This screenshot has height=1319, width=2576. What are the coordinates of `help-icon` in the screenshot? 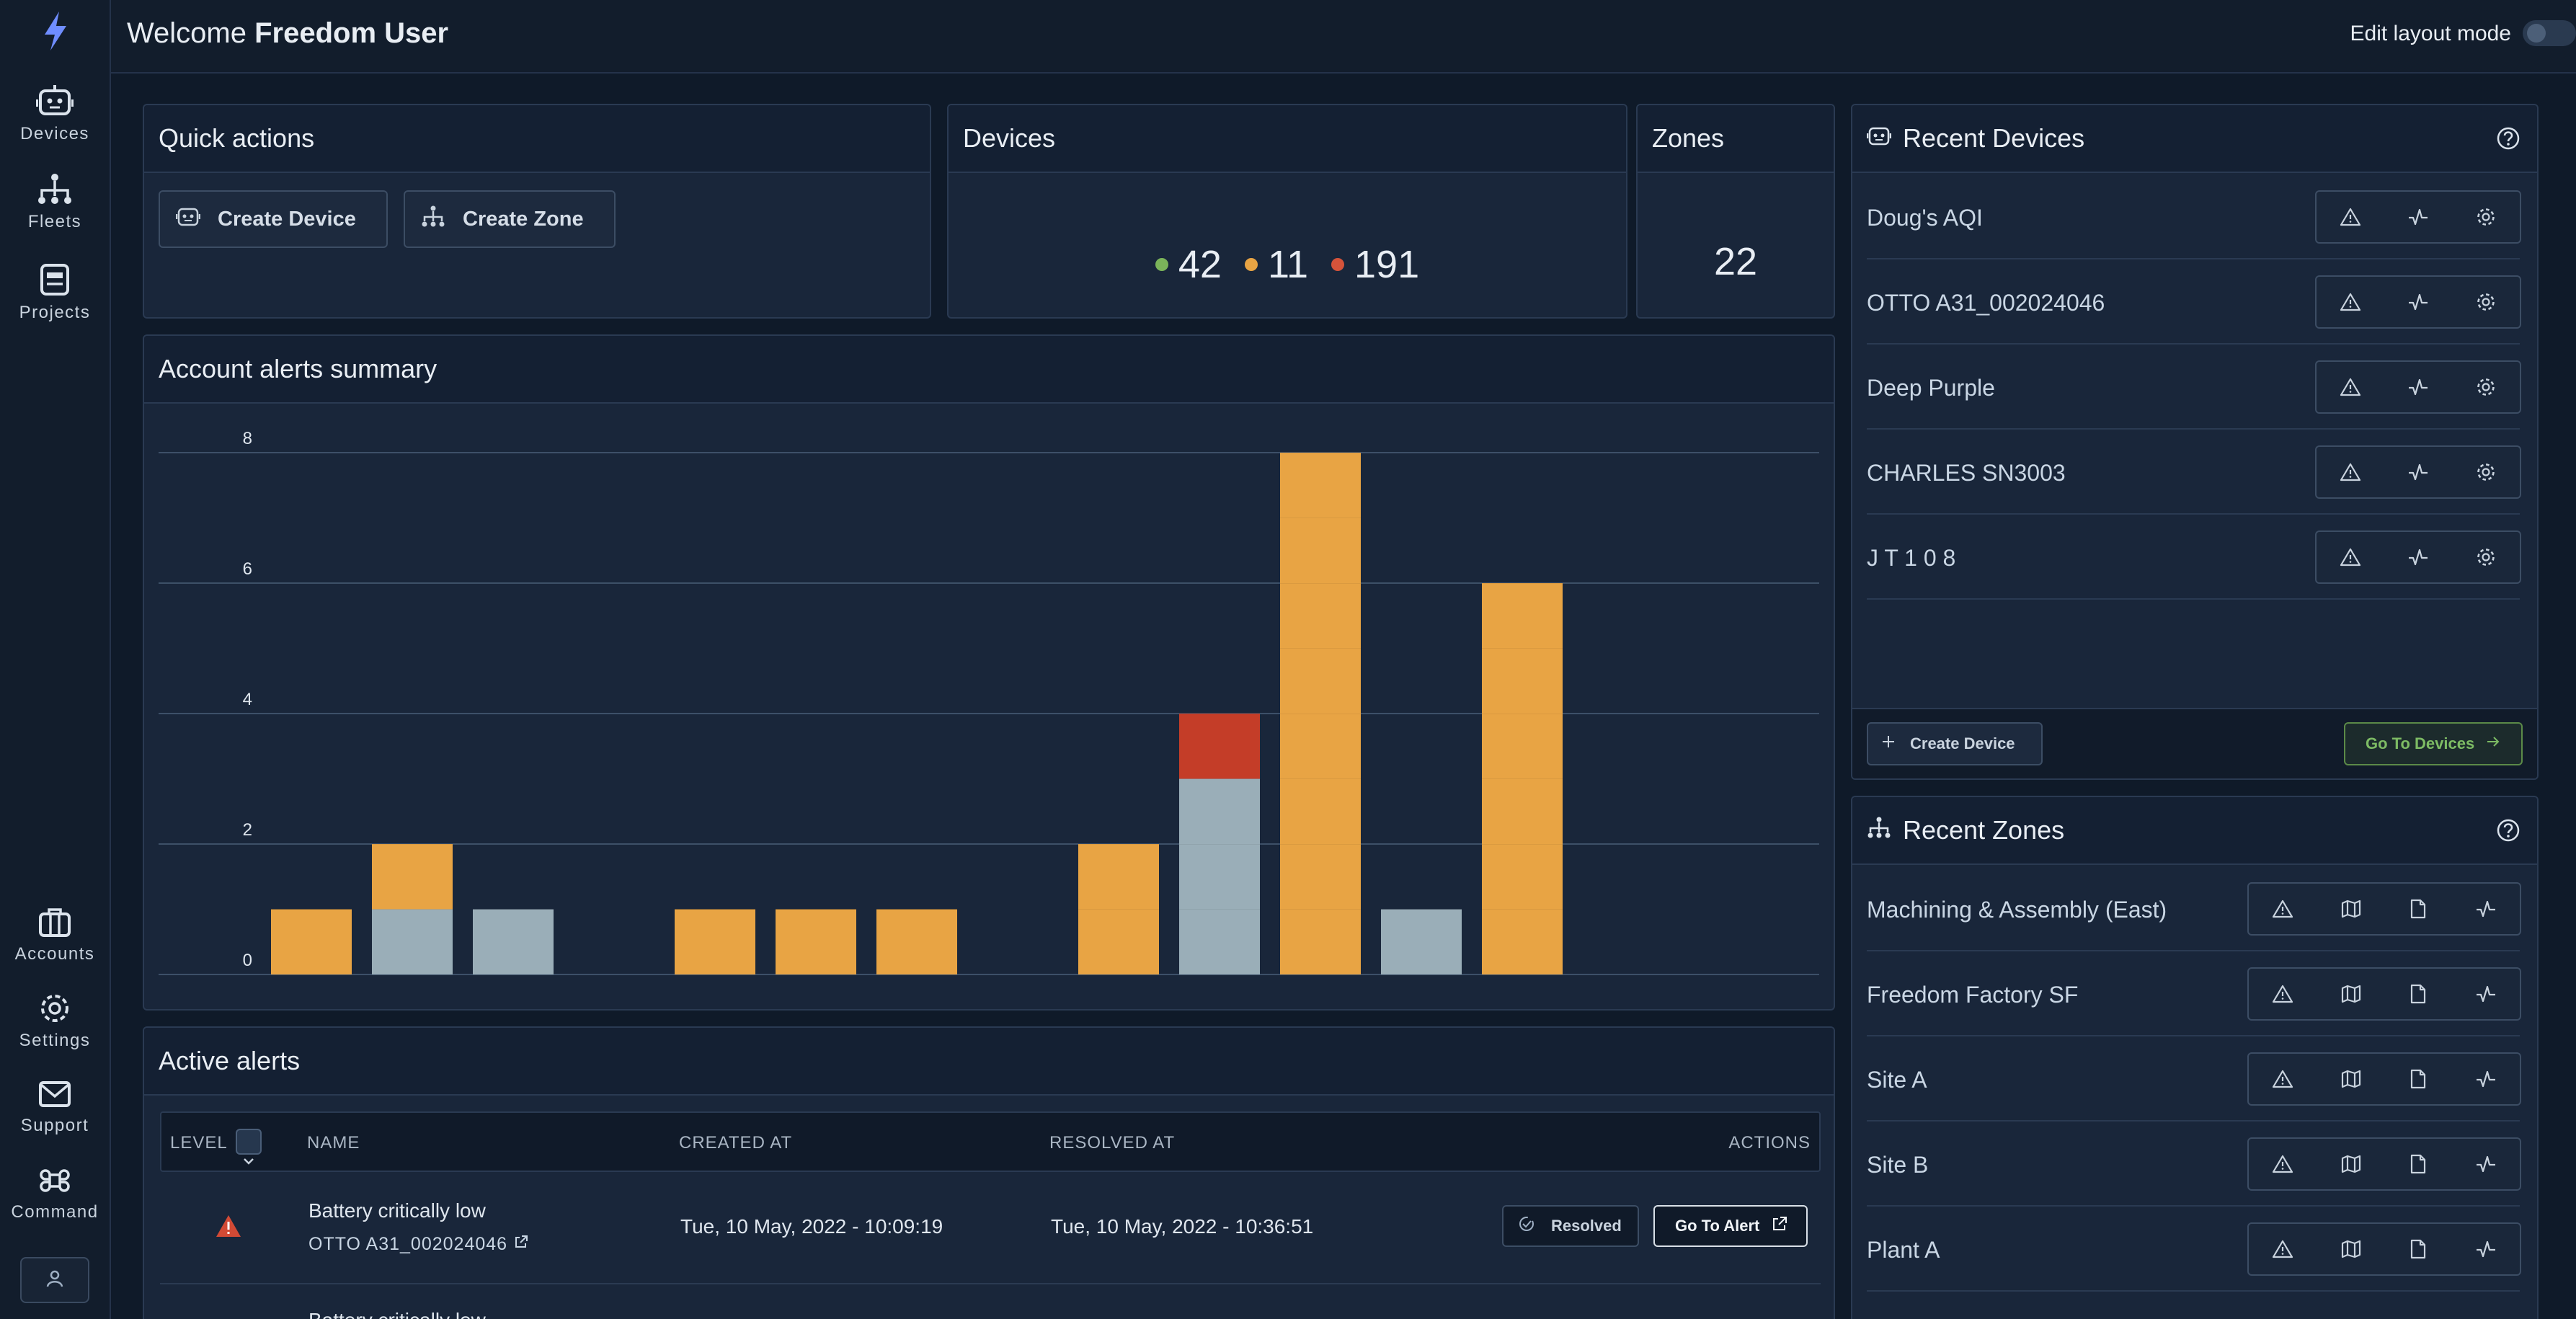 It's located at (2508, 140).